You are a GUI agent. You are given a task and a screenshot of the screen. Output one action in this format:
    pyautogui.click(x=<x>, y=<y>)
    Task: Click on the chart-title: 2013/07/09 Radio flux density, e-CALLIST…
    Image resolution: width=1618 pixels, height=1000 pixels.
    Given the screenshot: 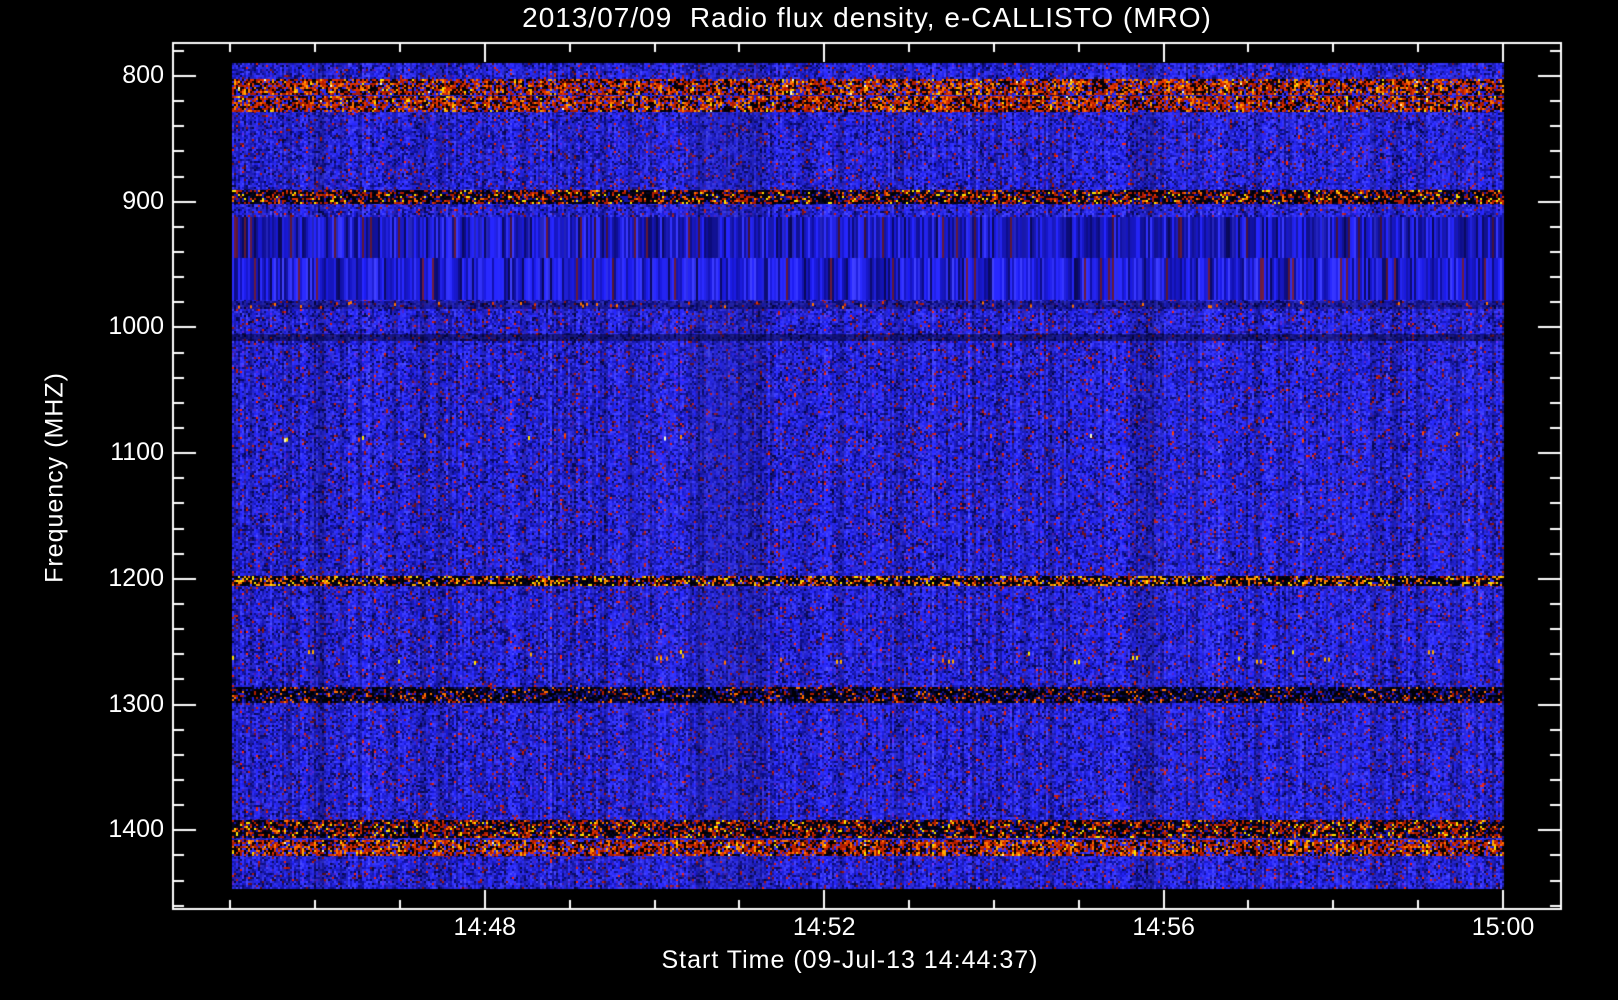 What is the action you would take?
    pyautogui.click(x=867, y=17)
    